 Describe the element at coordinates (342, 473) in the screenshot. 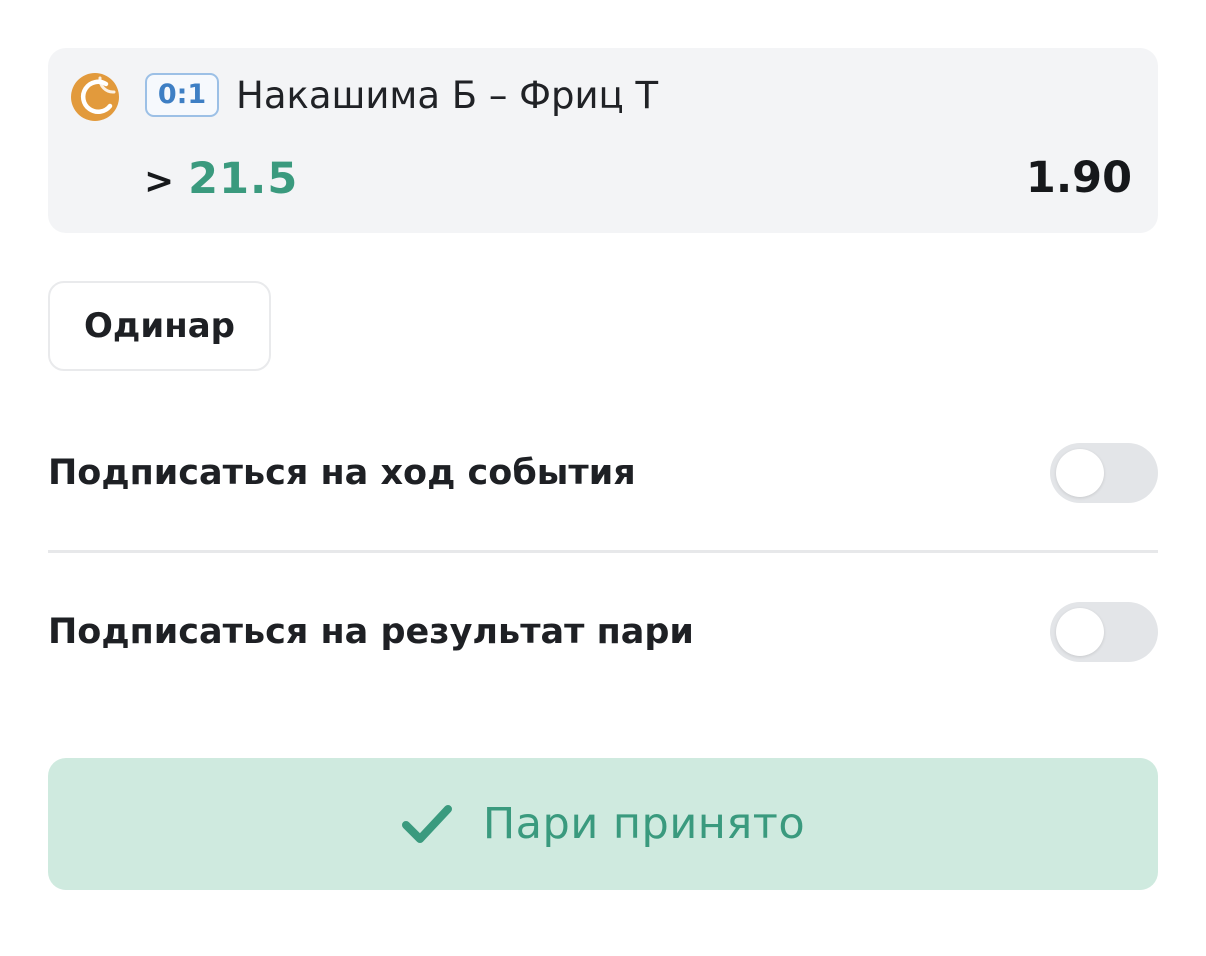

I see `subscription-label: Подписаться на ход события` at that location.